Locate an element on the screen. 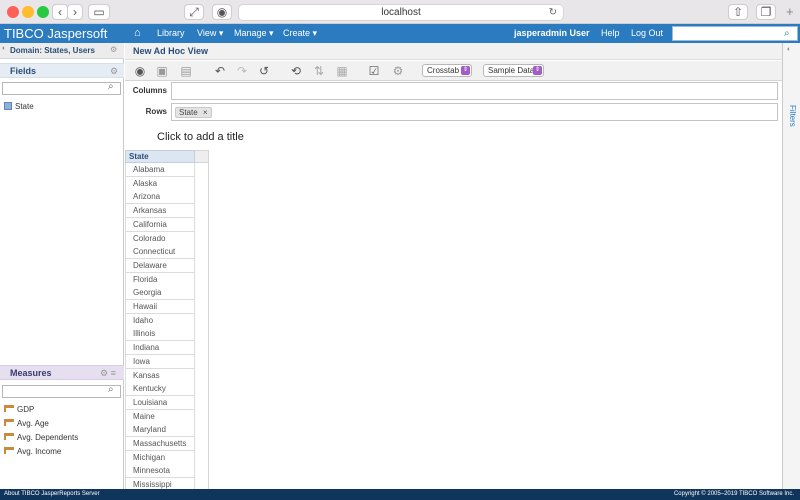 Image resolution: width=800 pixels, height=500 pixels. crosstab-row: Michigan is located at coordinates (160, 457).